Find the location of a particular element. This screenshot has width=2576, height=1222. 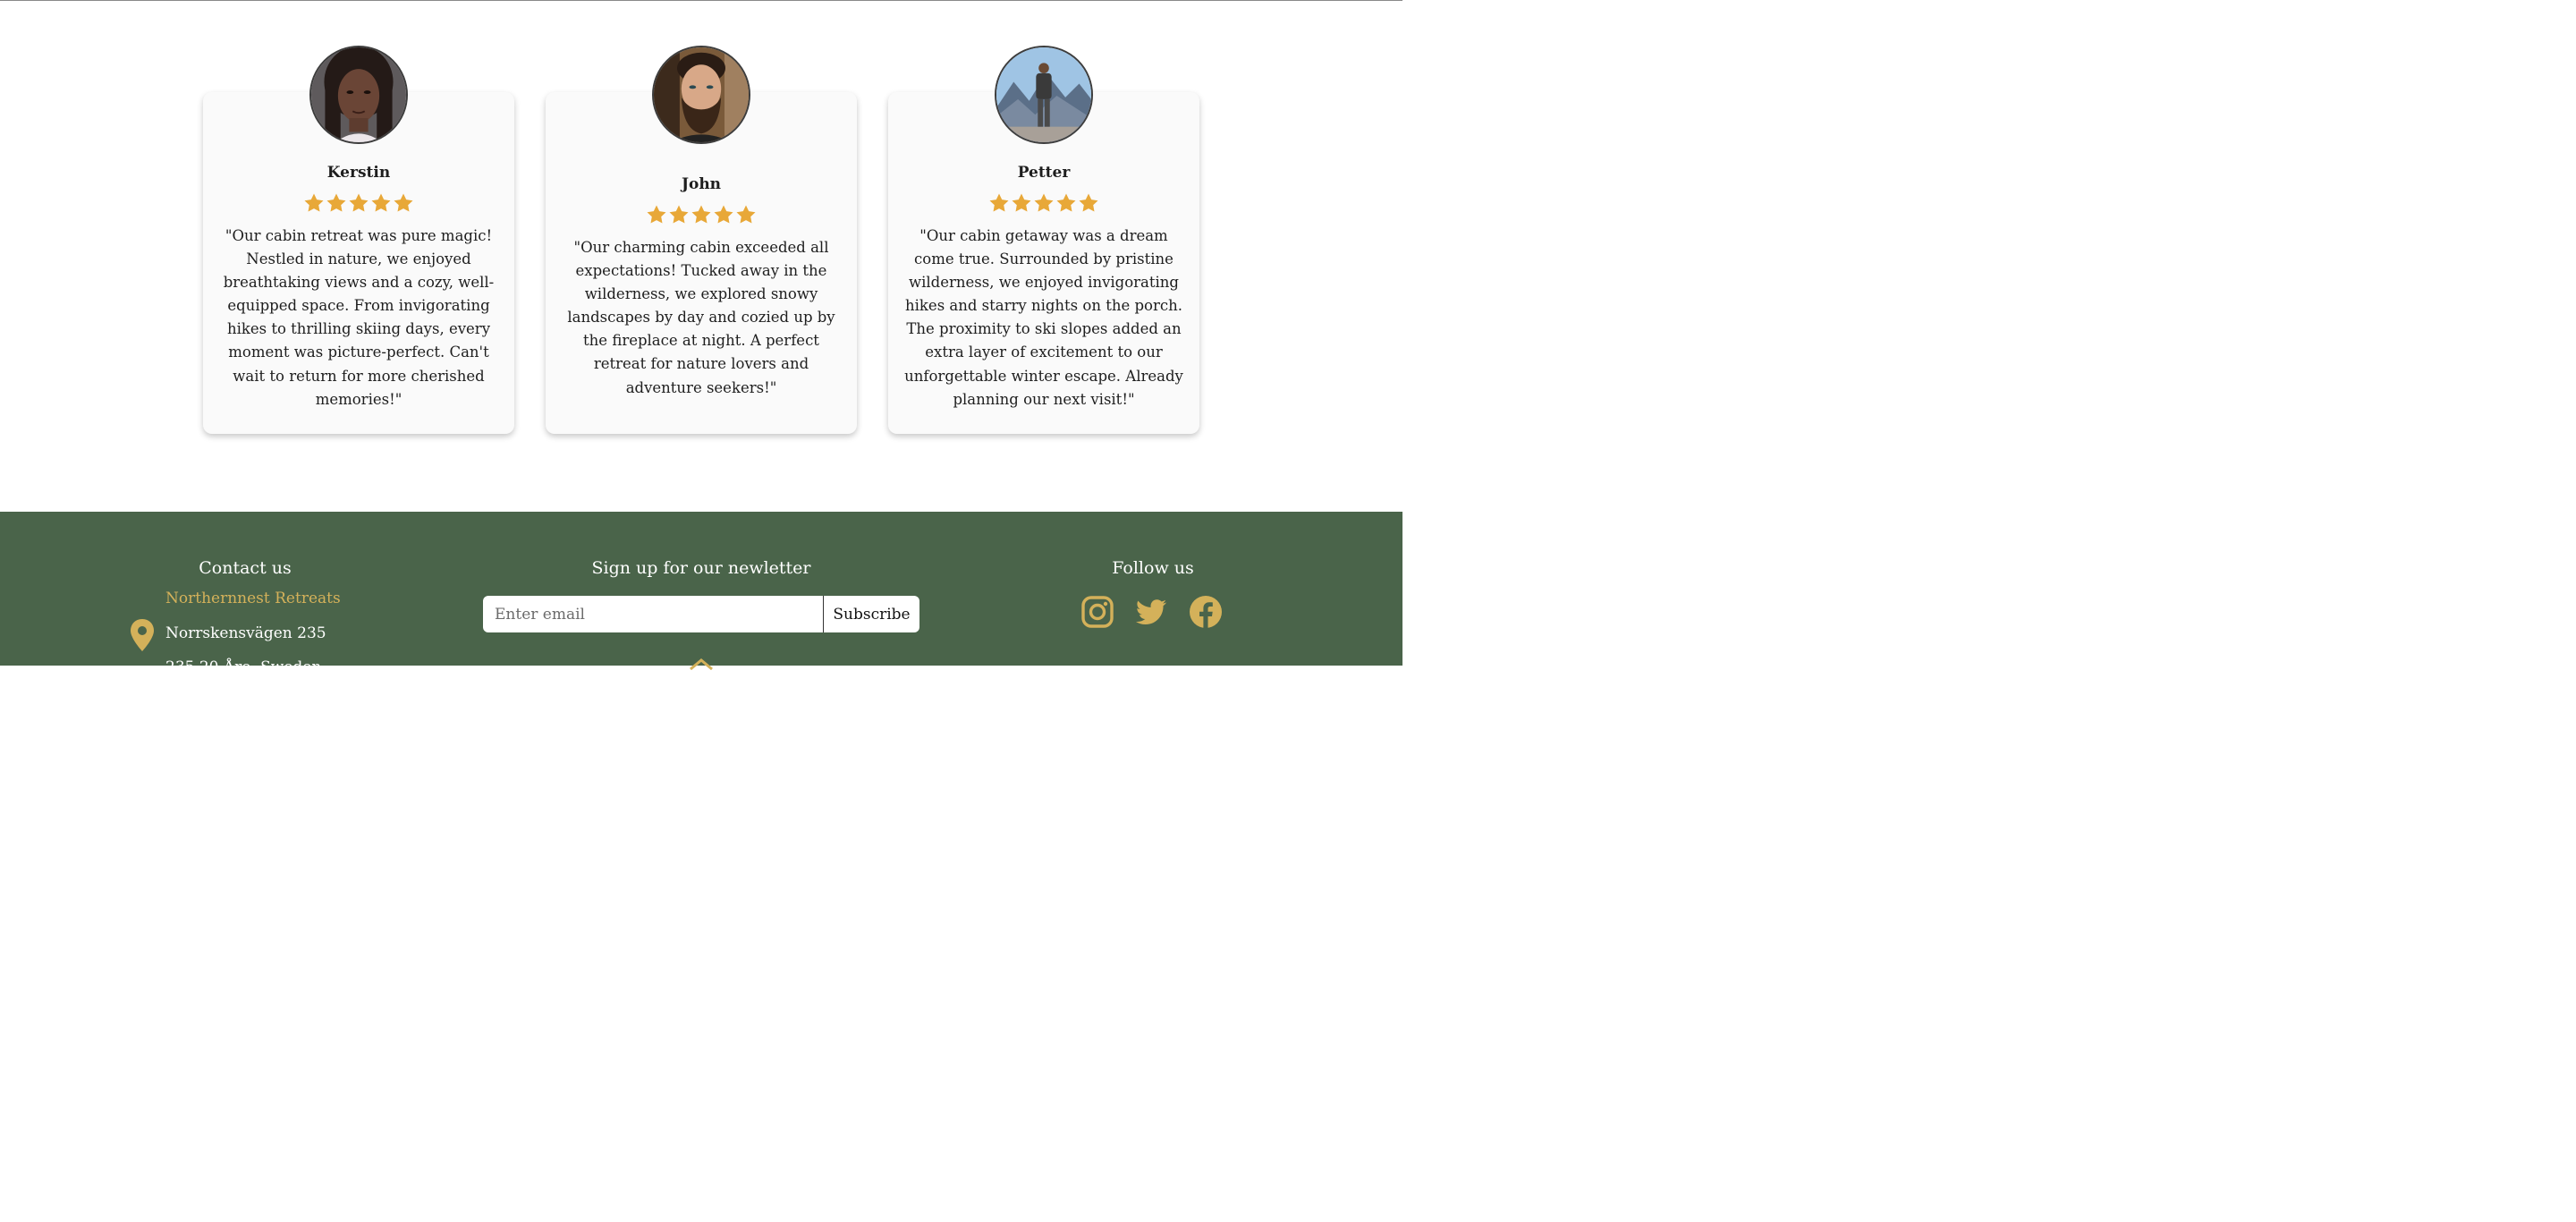

address-city: 235 20 Åre, Sweden is located at coordinates (243, 667).